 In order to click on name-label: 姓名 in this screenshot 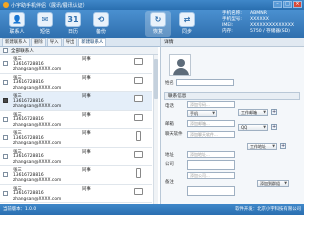, I will do `click(169, 83)`.